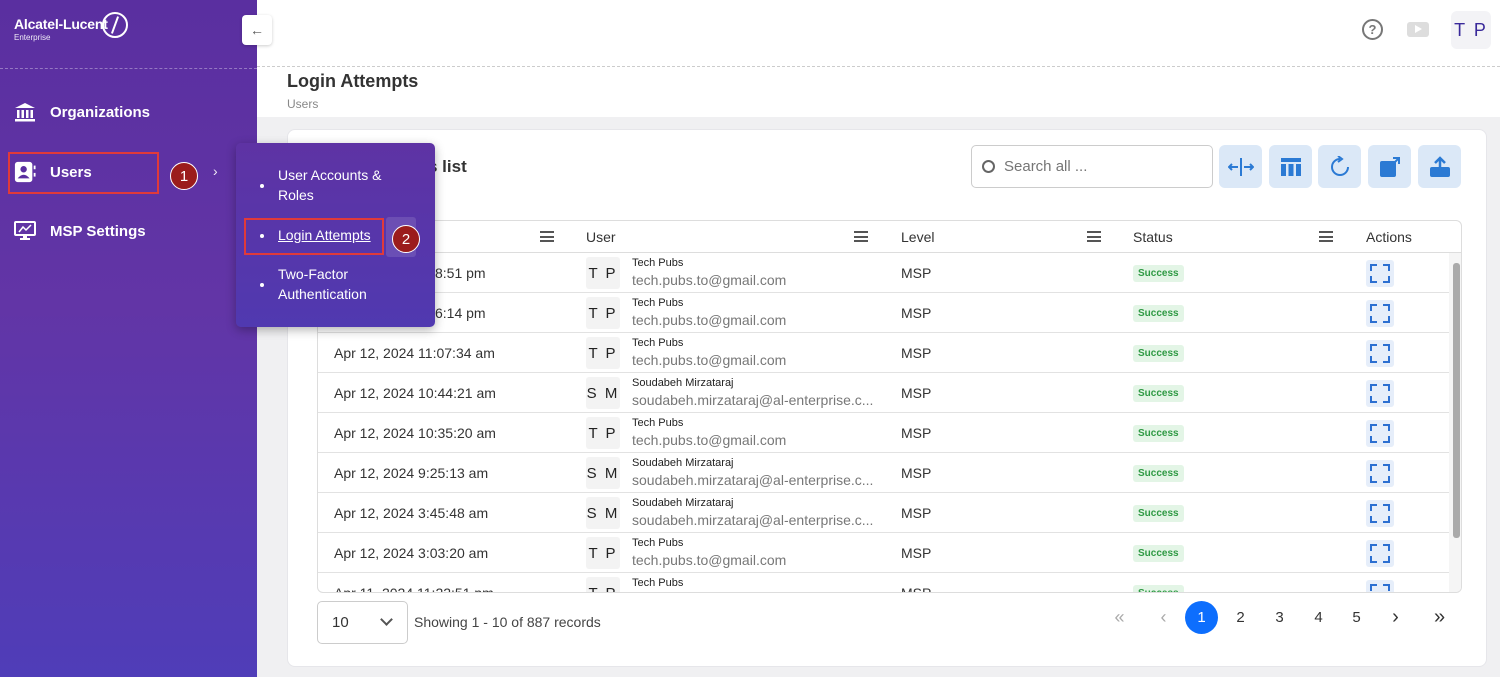 The height and width of the screenshot is (677, 1500). I want to click on column-header-actions: Actions, so click(1389, 237).